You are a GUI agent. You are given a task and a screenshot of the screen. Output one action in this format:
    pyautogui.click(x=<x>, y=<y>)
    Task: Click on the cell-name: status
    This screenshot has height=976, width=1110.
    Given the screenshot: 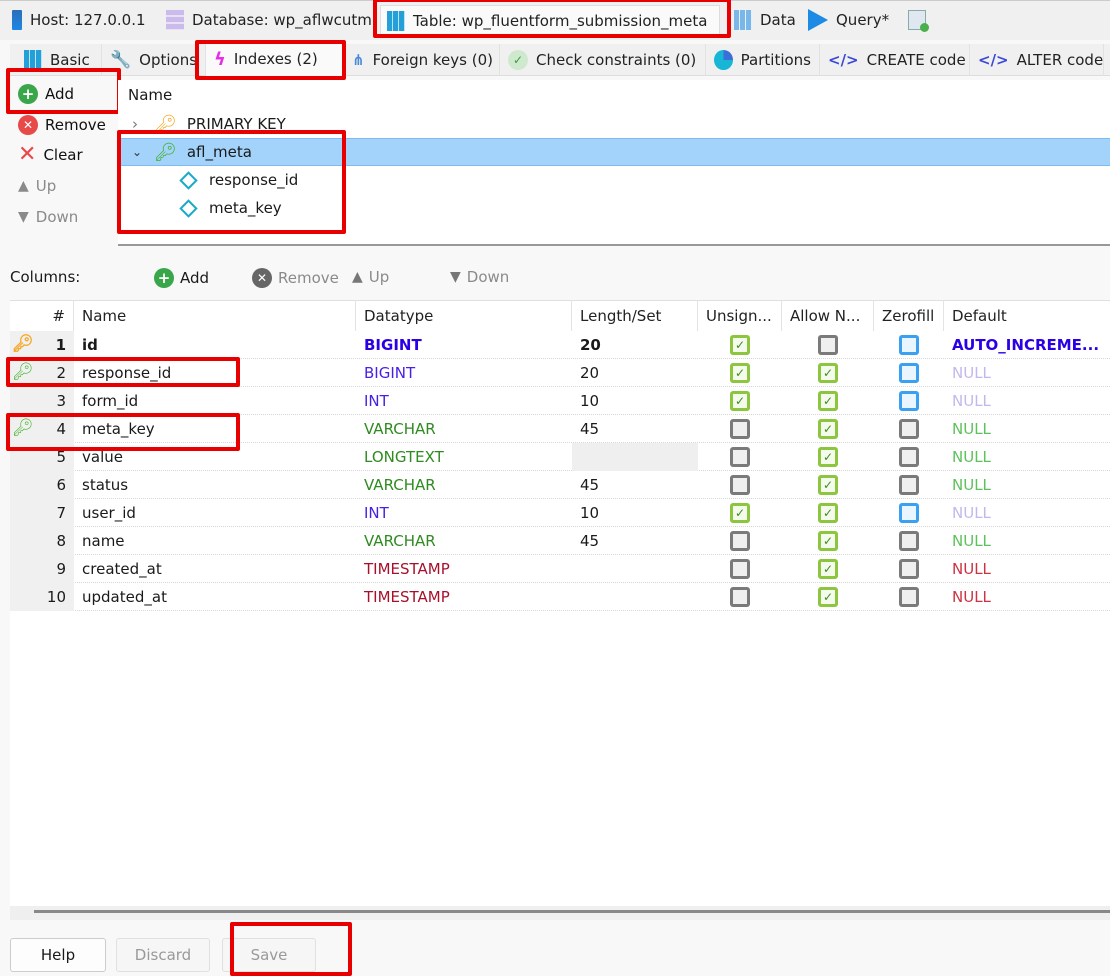 What is the action you would take?
    pyautogui.click(x=215, y=485)
    